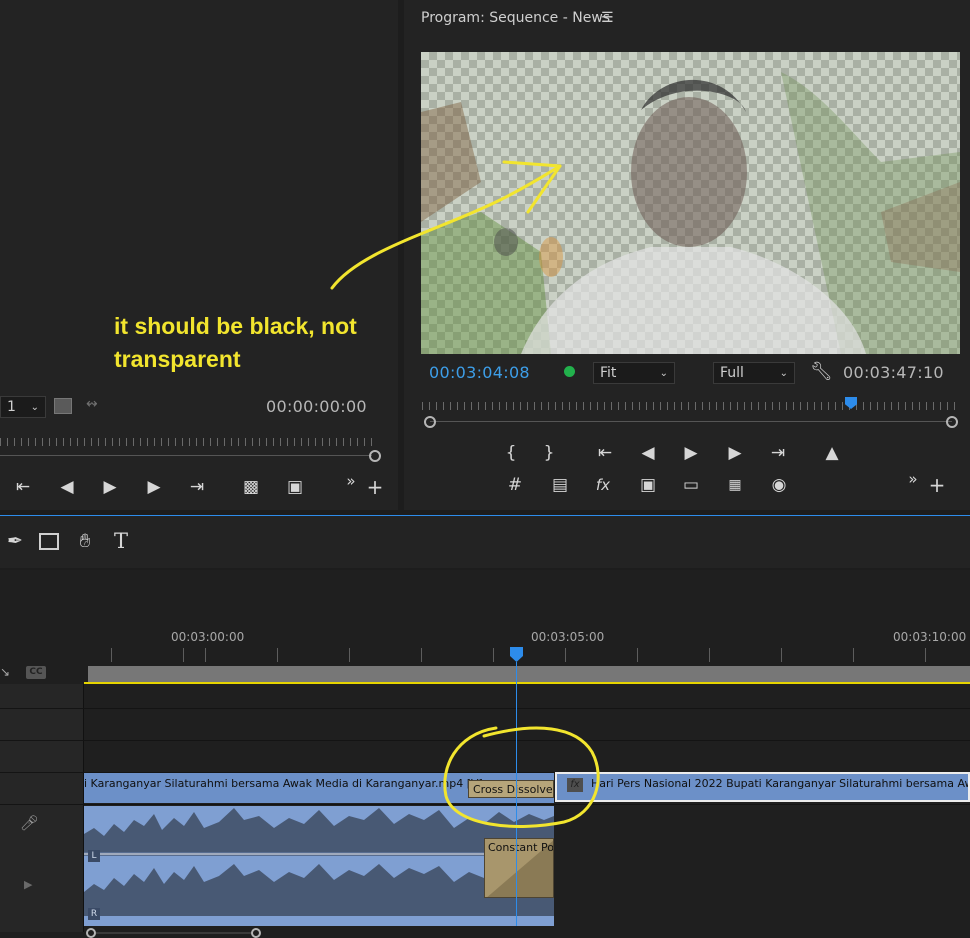  I want to click on mark-in-icon: {, so click(511, 453).